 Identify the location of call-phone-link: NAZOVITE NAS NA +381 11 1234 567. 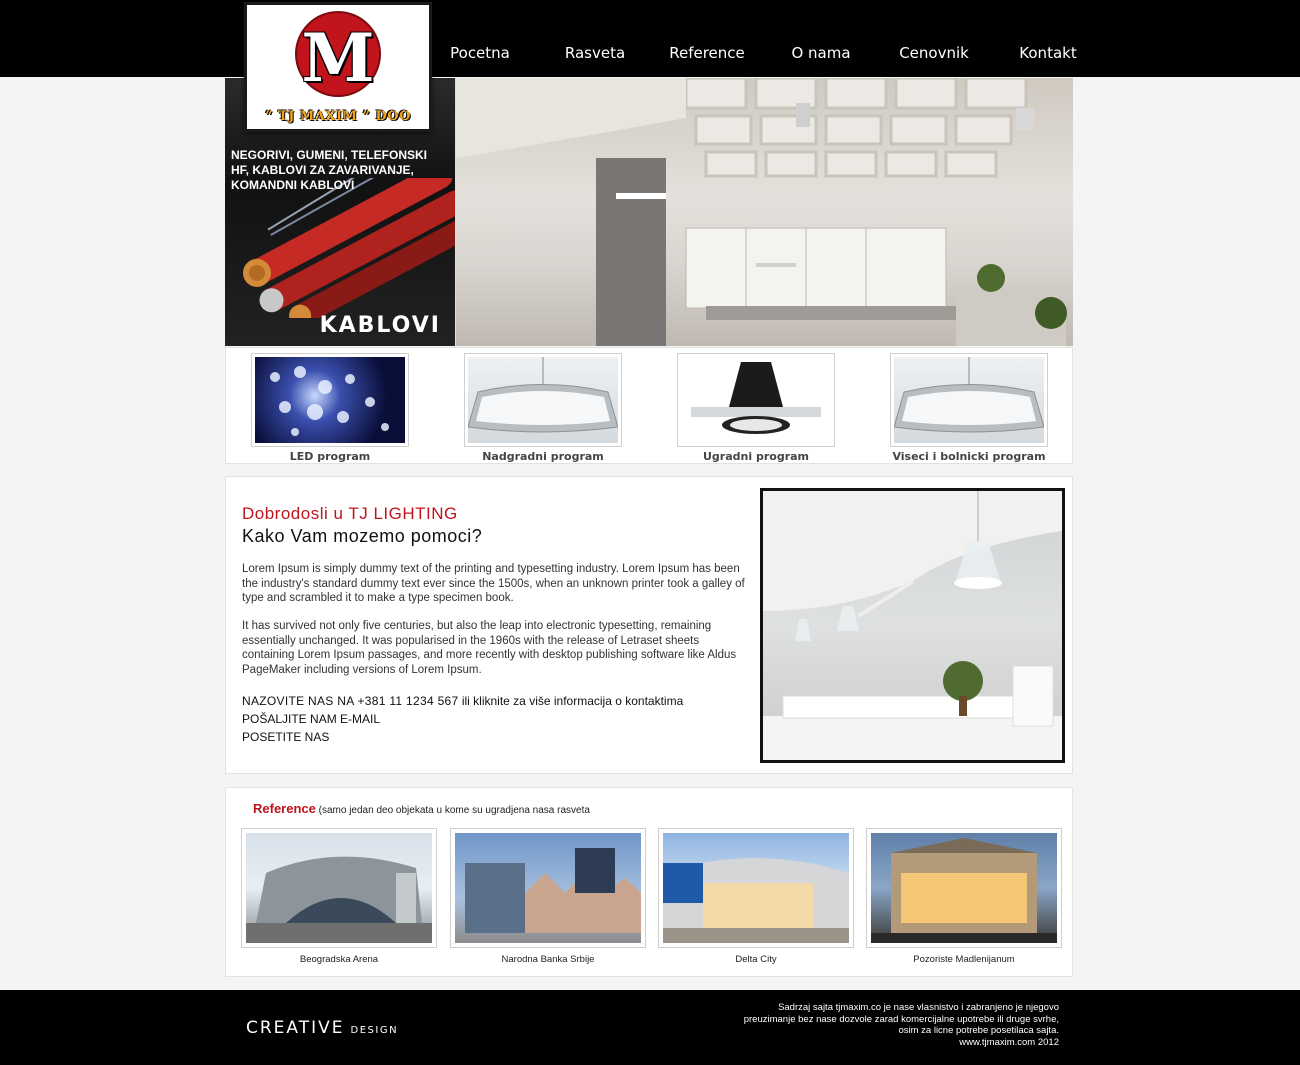
(350, 701).